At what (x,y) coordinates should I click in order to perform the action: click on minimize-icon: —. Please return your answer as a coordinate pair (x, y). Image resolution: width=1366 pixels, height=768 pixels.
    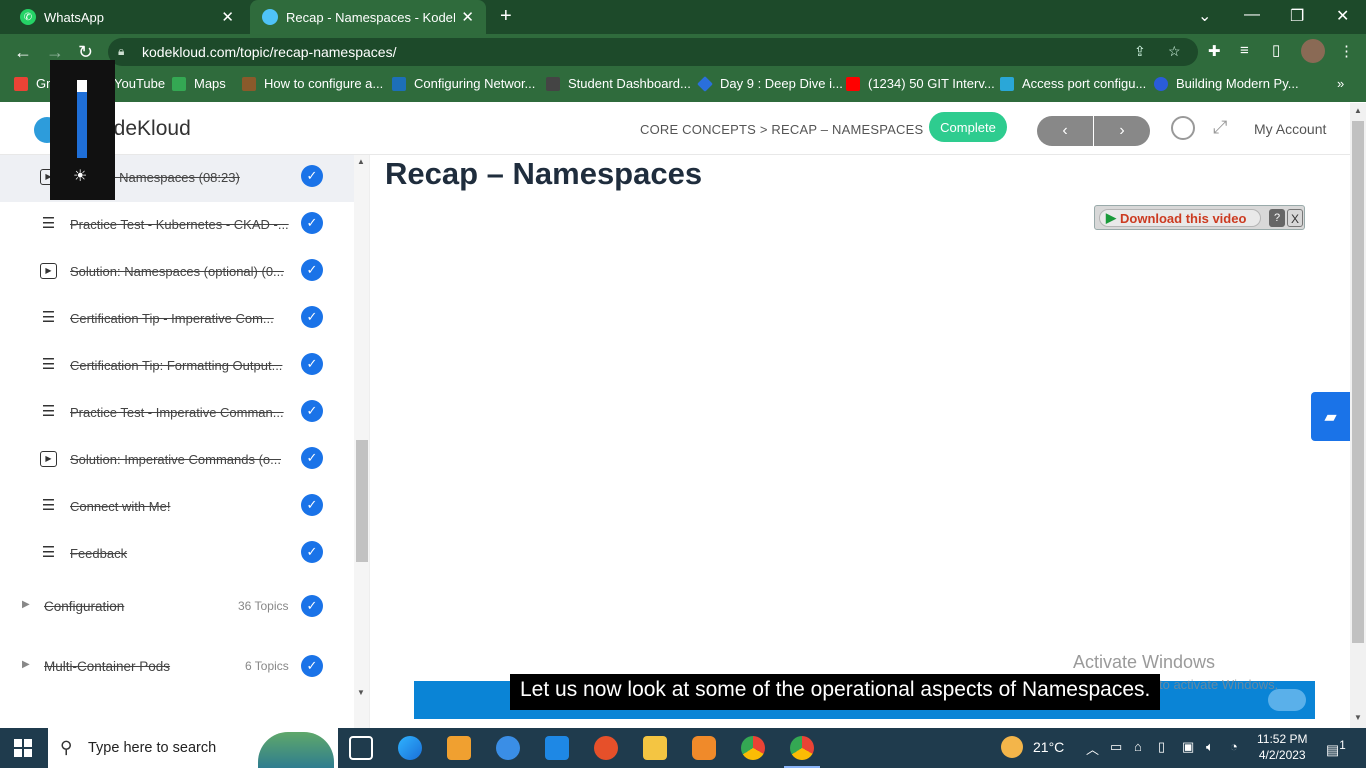
    Looking at the image, I should click on (1252, 15).